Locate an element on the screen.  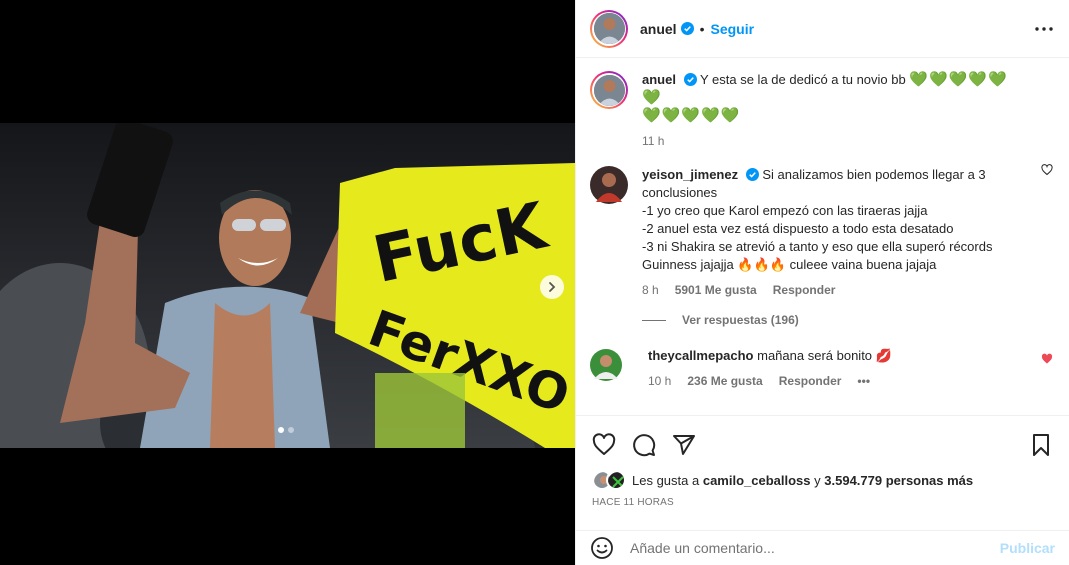
caption-username: anuel is located at coordinates (659, 79).